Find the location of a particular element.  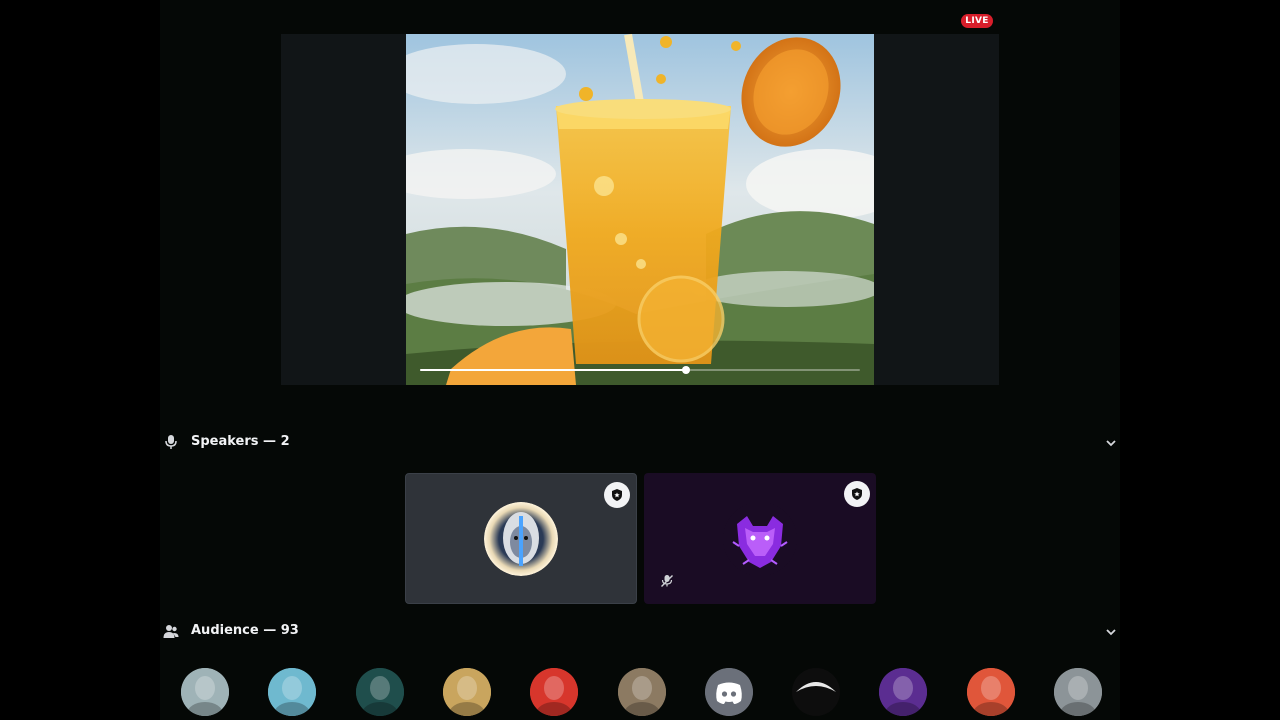

audience-header: Audience — 93 is located at coordinates (640, 632).